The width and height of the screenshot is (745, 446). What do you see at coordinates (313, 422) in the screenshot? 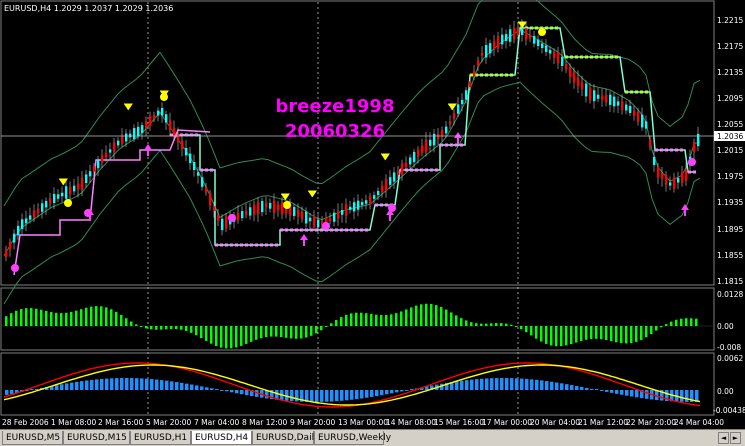
I see `time-tick: 9 Mar 20:00` at bounding box center [313, 422].